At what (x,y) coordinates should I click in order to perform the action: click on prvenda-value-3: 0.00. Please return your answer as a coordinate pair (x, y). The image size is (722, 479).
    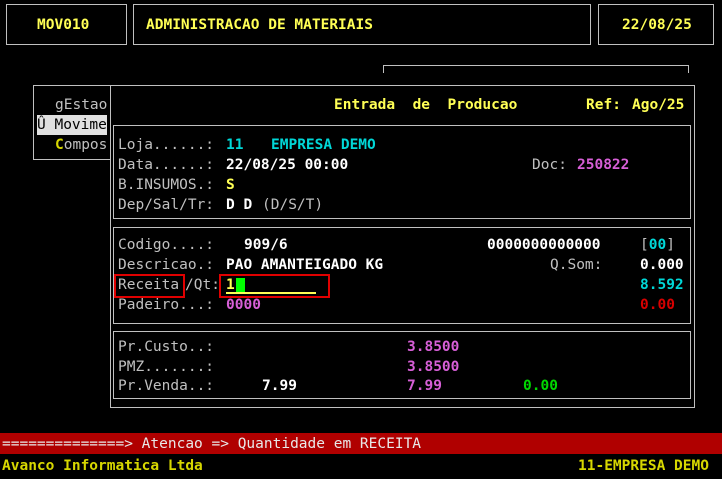
    Looking at the image, I should click on (540, 386).